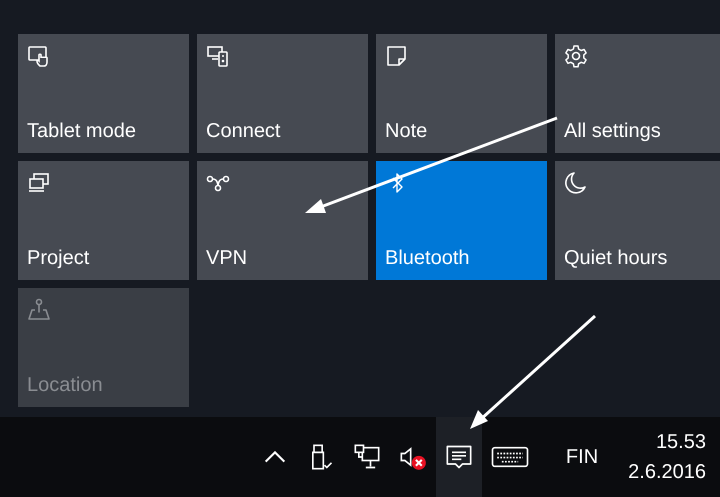  I want to click on quick-action-tile: Connect, so click(282, 93).